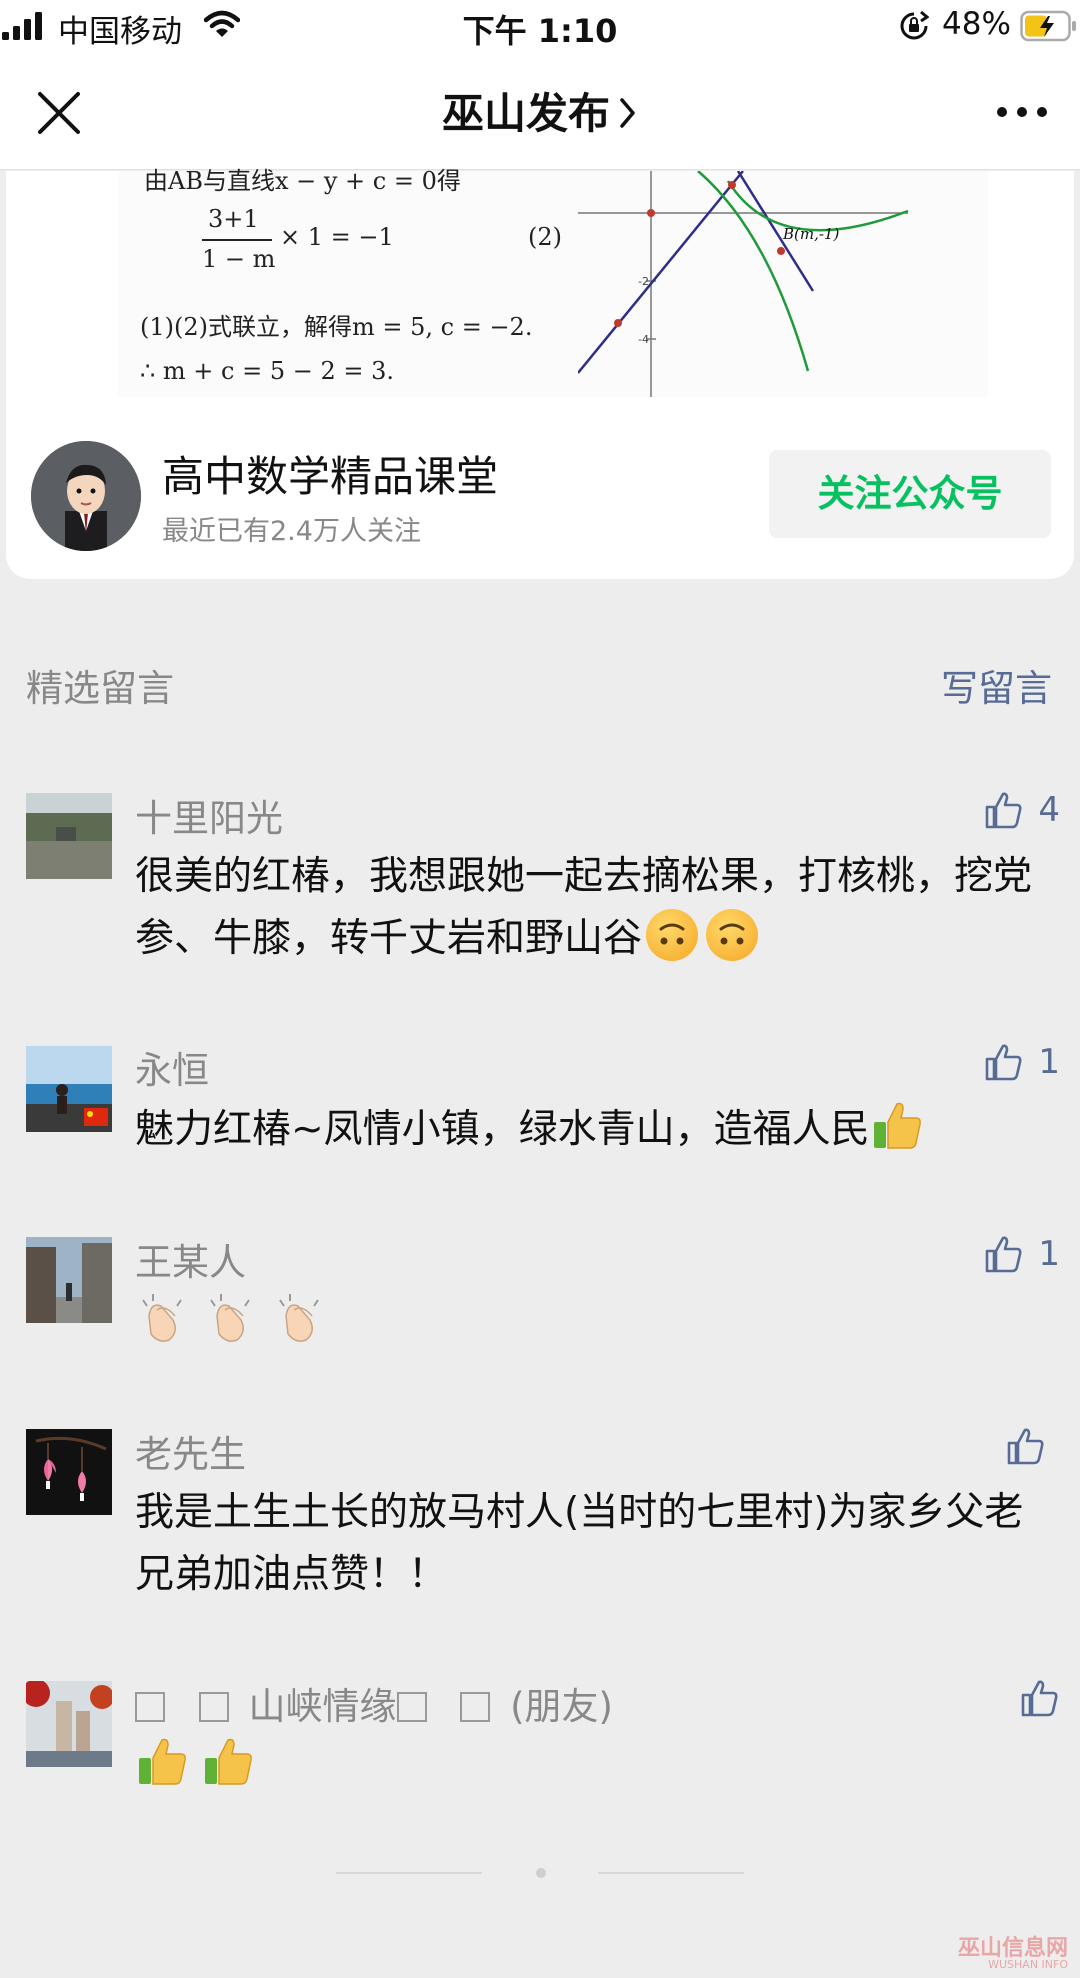 Image resolution: width=1080 pixels, height=1978 pixels. I want to click on comment-text: 魅力红椿~凤情小镇，绿水青山，造福人民, so click(585, 1129).